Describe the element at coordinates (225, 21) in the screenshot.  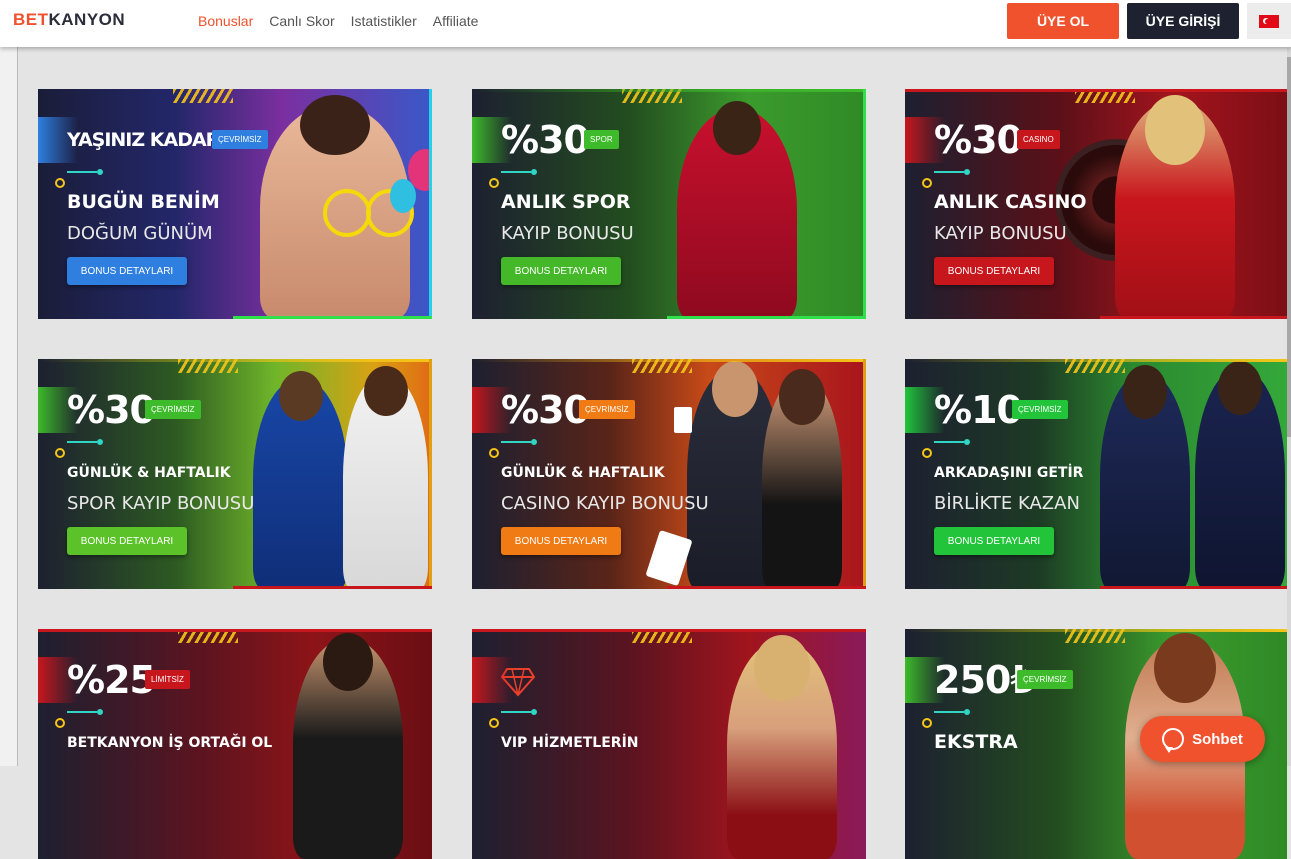
I see `nav-bonuslar: Bonuslar` at that location.